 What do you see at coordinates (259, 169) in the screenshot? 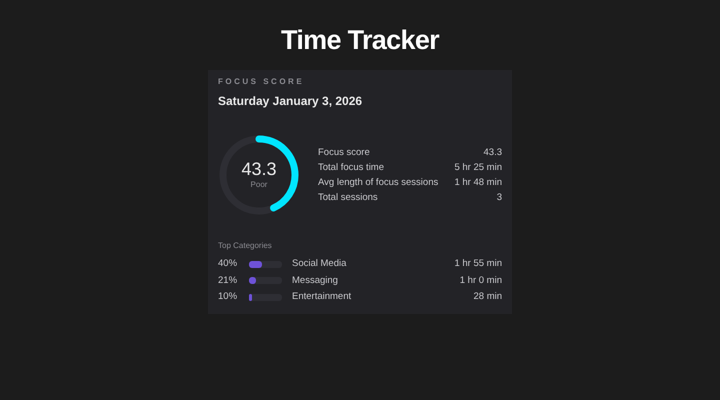
I see `score-value: 43.3` at bounding box center [259, 169].